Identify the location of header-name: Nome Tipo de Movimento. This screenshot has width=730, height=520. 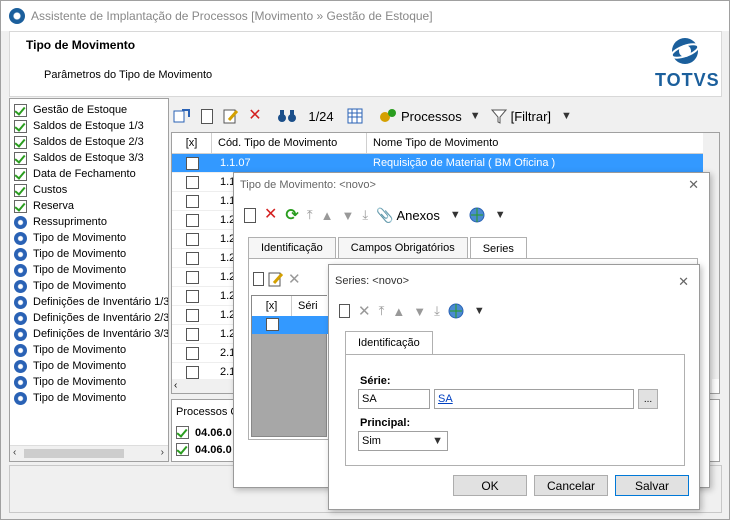
(539, 143).